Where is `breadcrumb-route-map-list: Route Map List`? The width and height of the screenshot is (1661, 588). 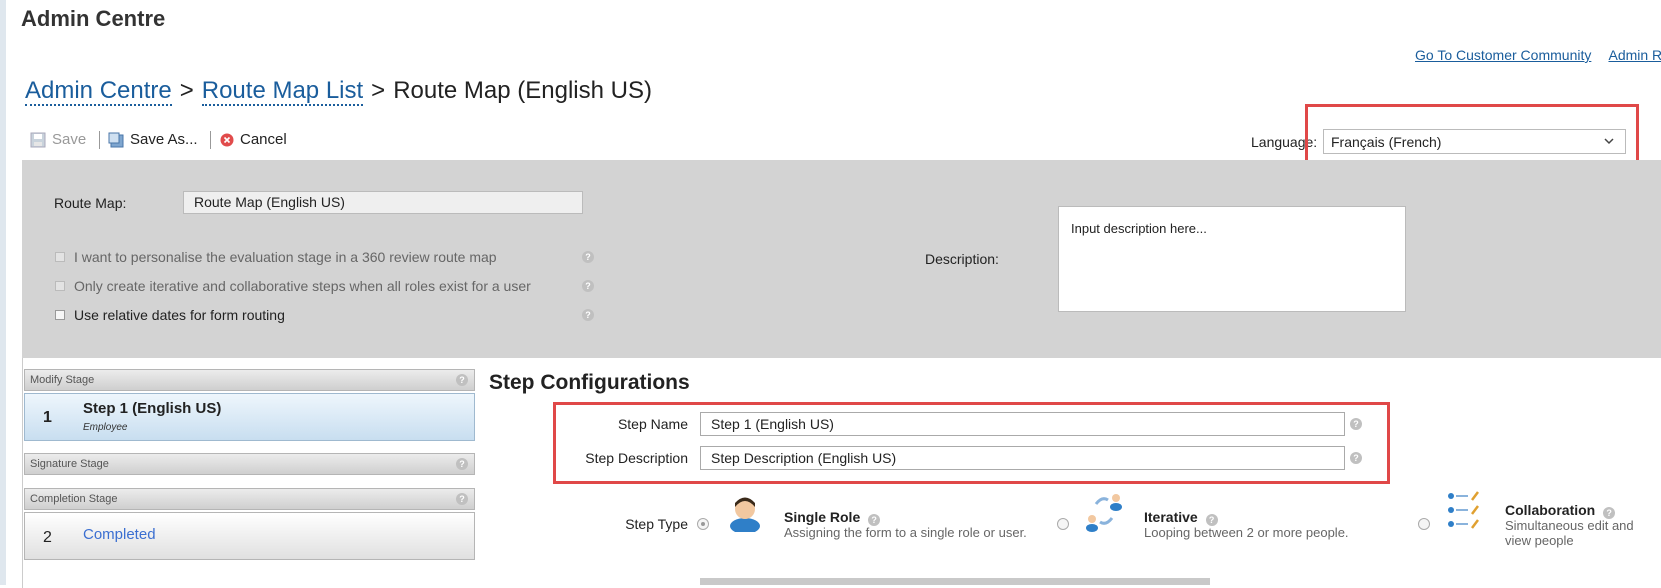 breadcrumb-route-map-list: Route Map List is located at coordinates (282, 91).